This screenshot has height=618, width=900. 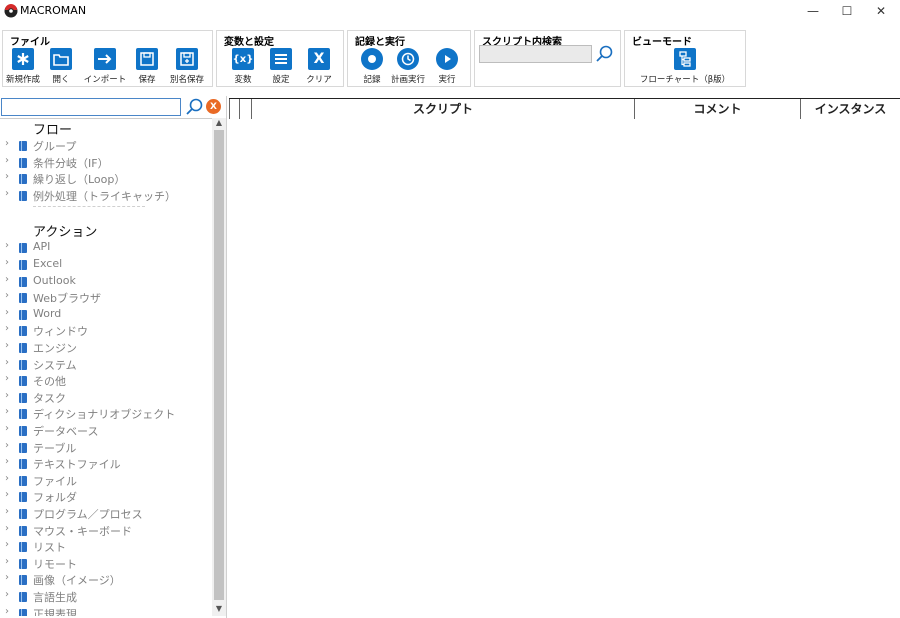 I want to click on filter-clear-icon: X, so click(x=213, y=106).